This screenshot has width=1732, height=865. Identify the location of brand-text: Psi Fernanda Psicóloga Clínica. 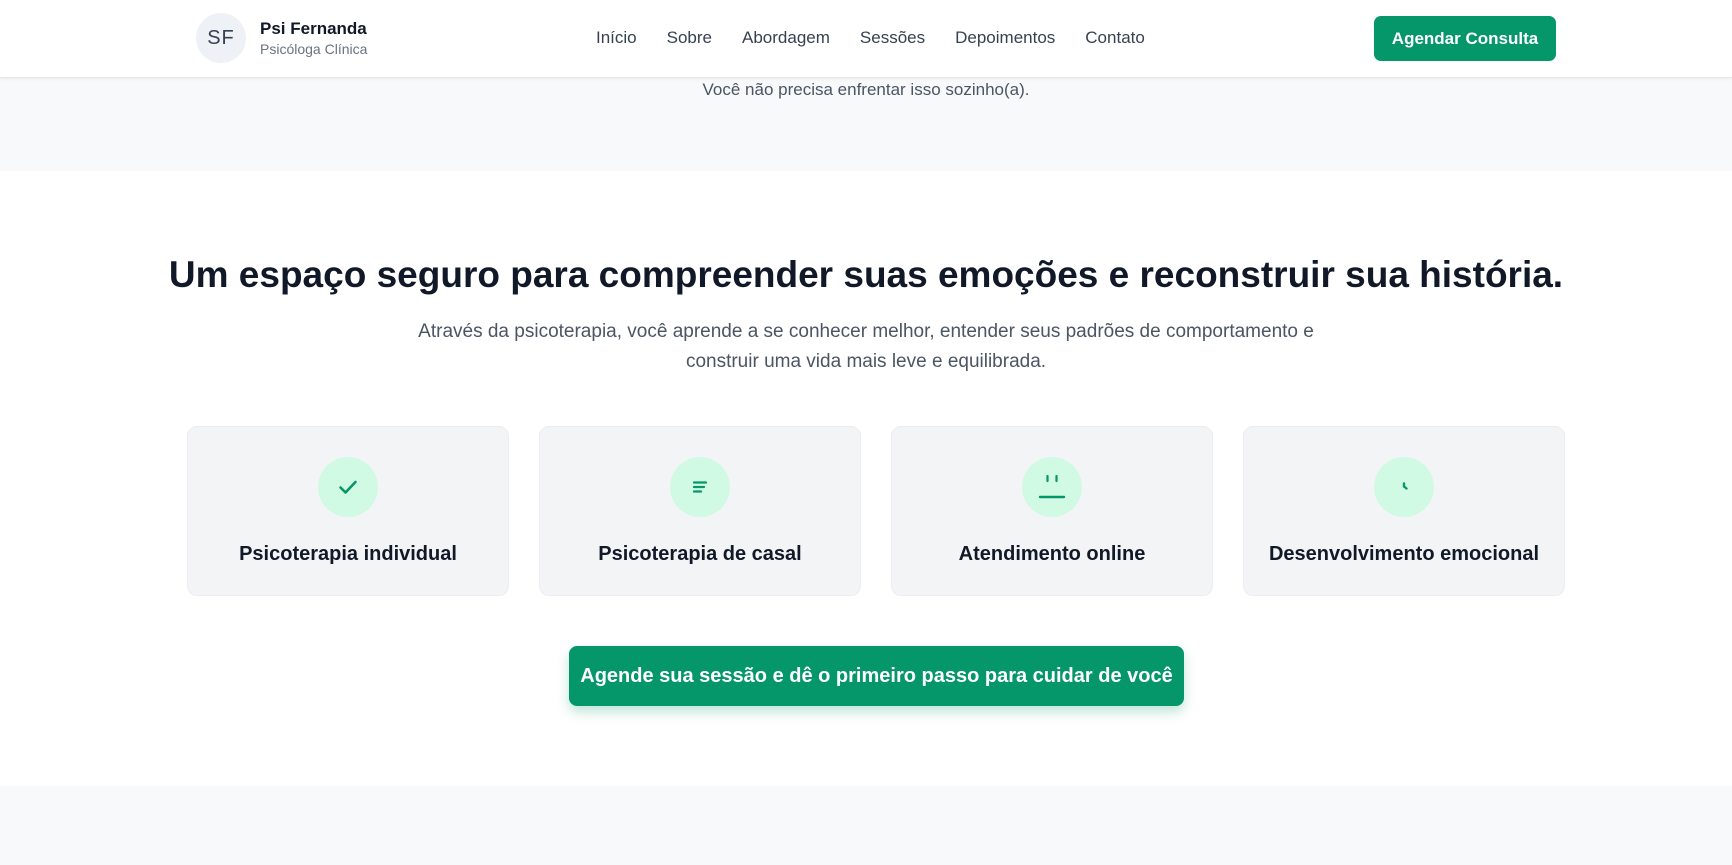
(313, 38).